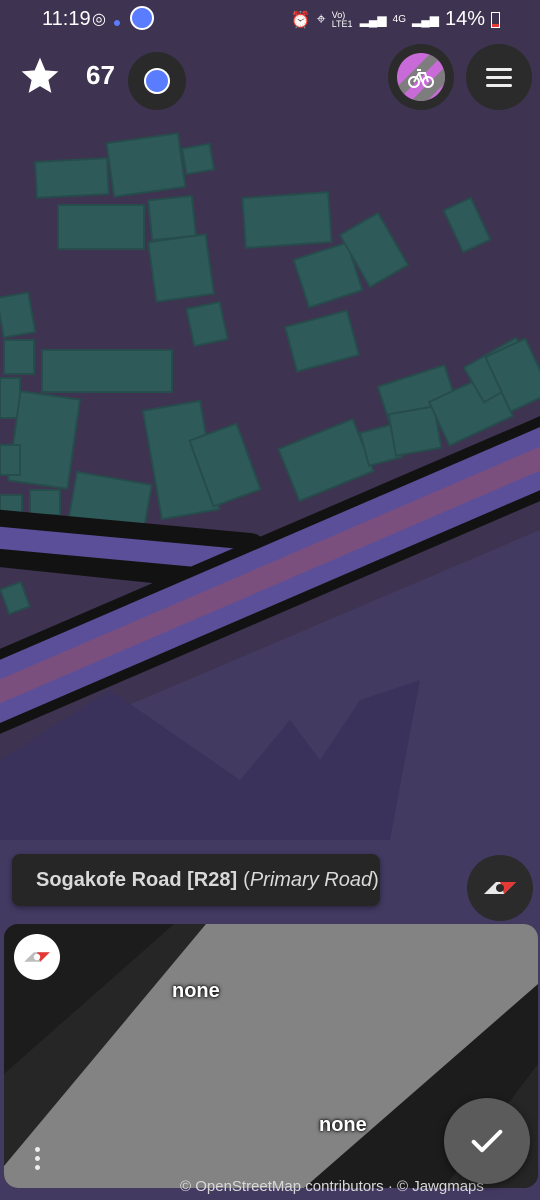  I want to click on menu-icon, so click(499, 77).